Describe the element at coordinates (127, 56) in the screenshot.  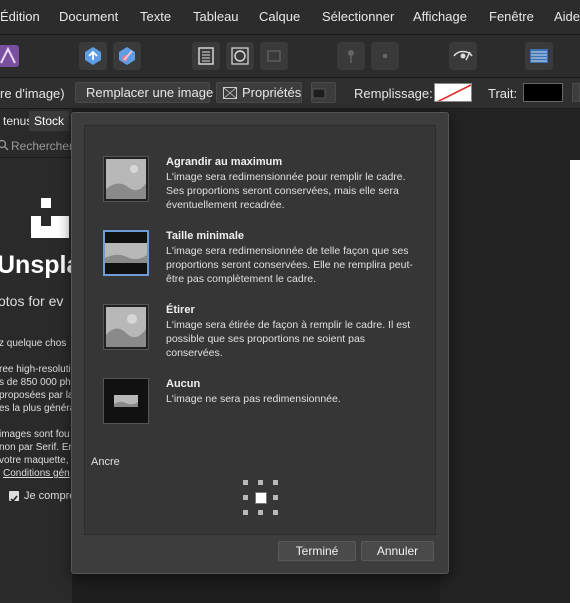
I see `assets-icon` at that location.